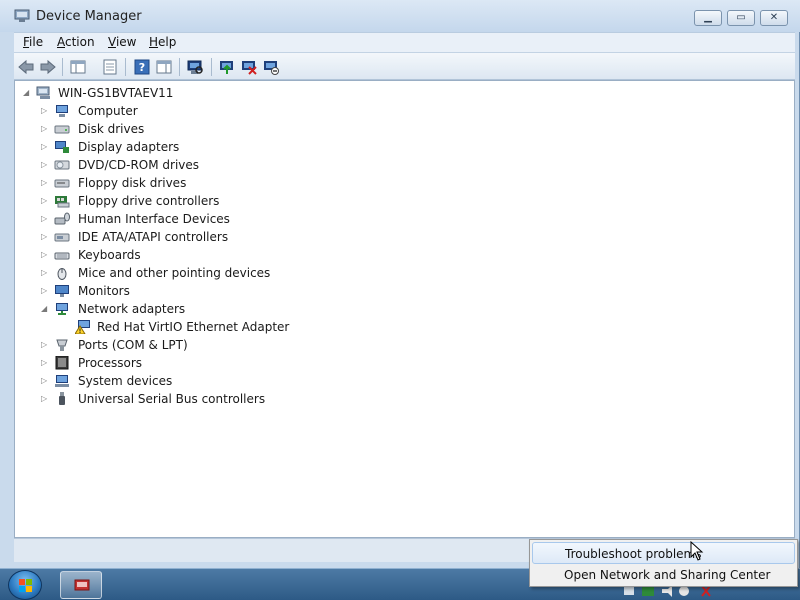 The image size is (800, 600). I want to click on menu-item-label: Open Network and Sharing Center, so click(667, 575).